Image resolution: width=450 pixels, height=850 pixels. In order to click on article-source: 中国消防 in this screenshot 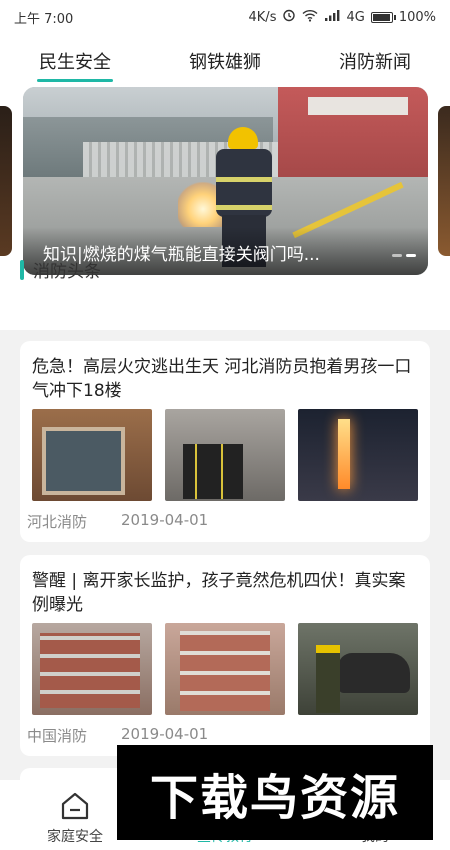, I will do `click(57, 736)`.